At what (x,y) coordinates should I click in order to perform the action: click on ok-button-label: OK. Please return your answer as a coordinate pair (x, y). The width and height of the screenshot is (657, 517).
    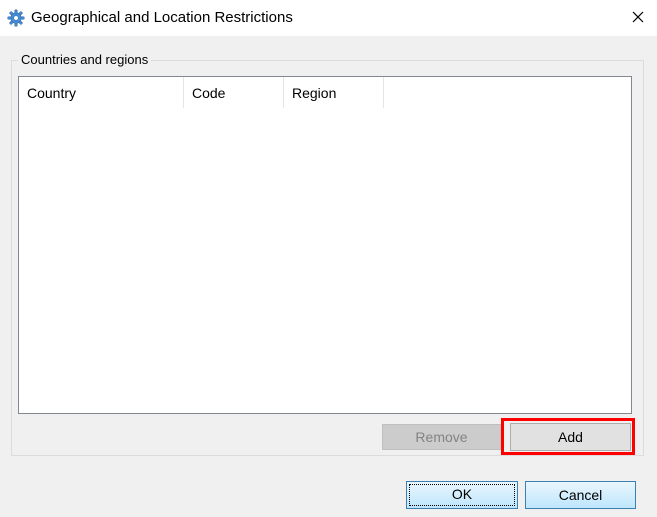
    Looking at the image, I should click on (462, 494).